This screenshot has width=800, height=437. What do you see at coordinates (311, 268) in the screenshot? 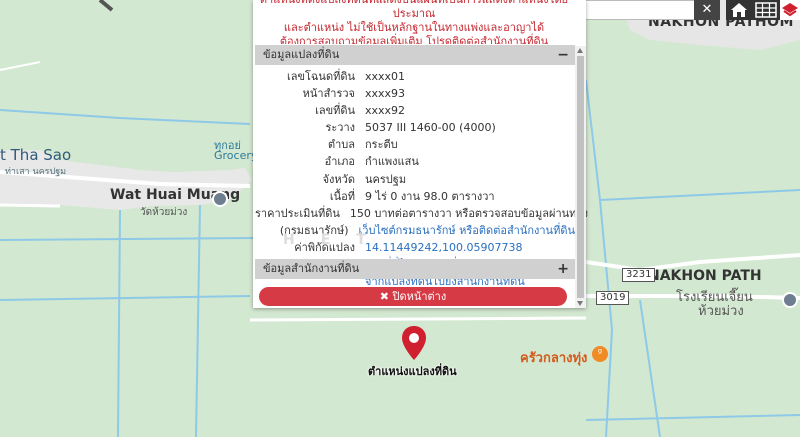
I see `land-office-title: ข้อมูลสำนักงานที่ดิน` at bounding box center [311, 268].